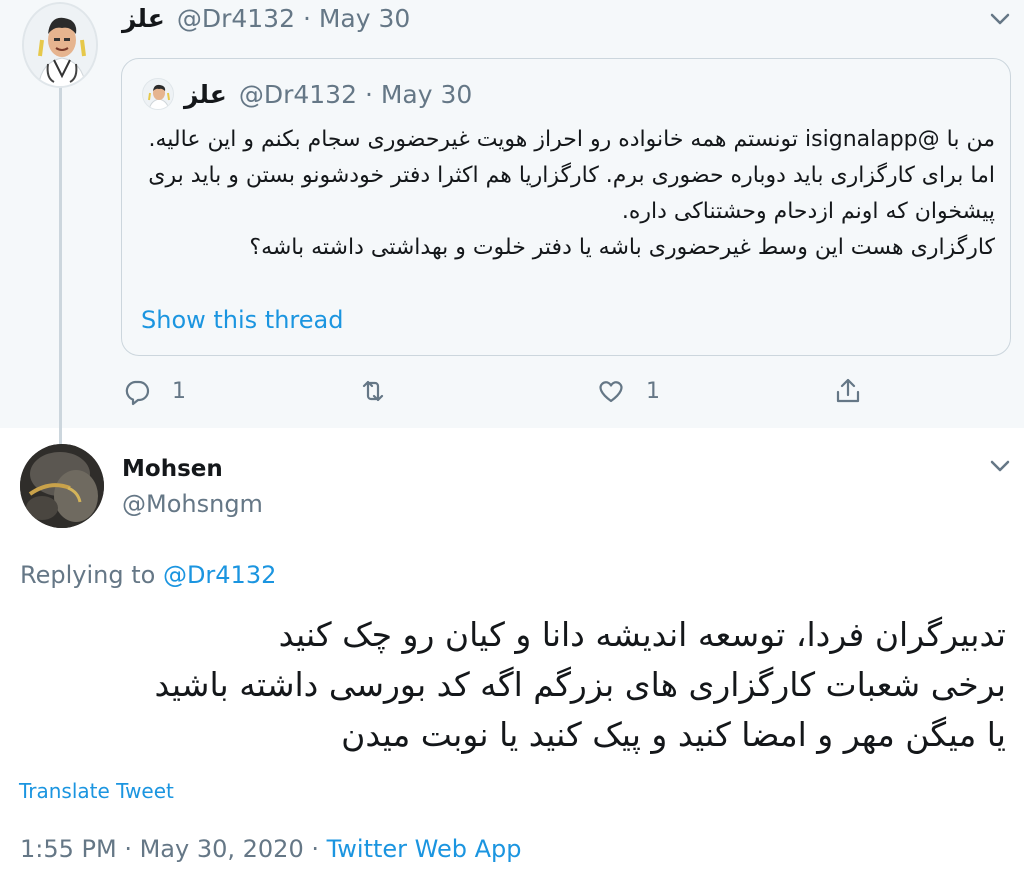 The width and height of the screenshot is (1024, 878). Describe the element at coordinates (653, 391) in the screenshot. I see `like-count: 1` at that location.